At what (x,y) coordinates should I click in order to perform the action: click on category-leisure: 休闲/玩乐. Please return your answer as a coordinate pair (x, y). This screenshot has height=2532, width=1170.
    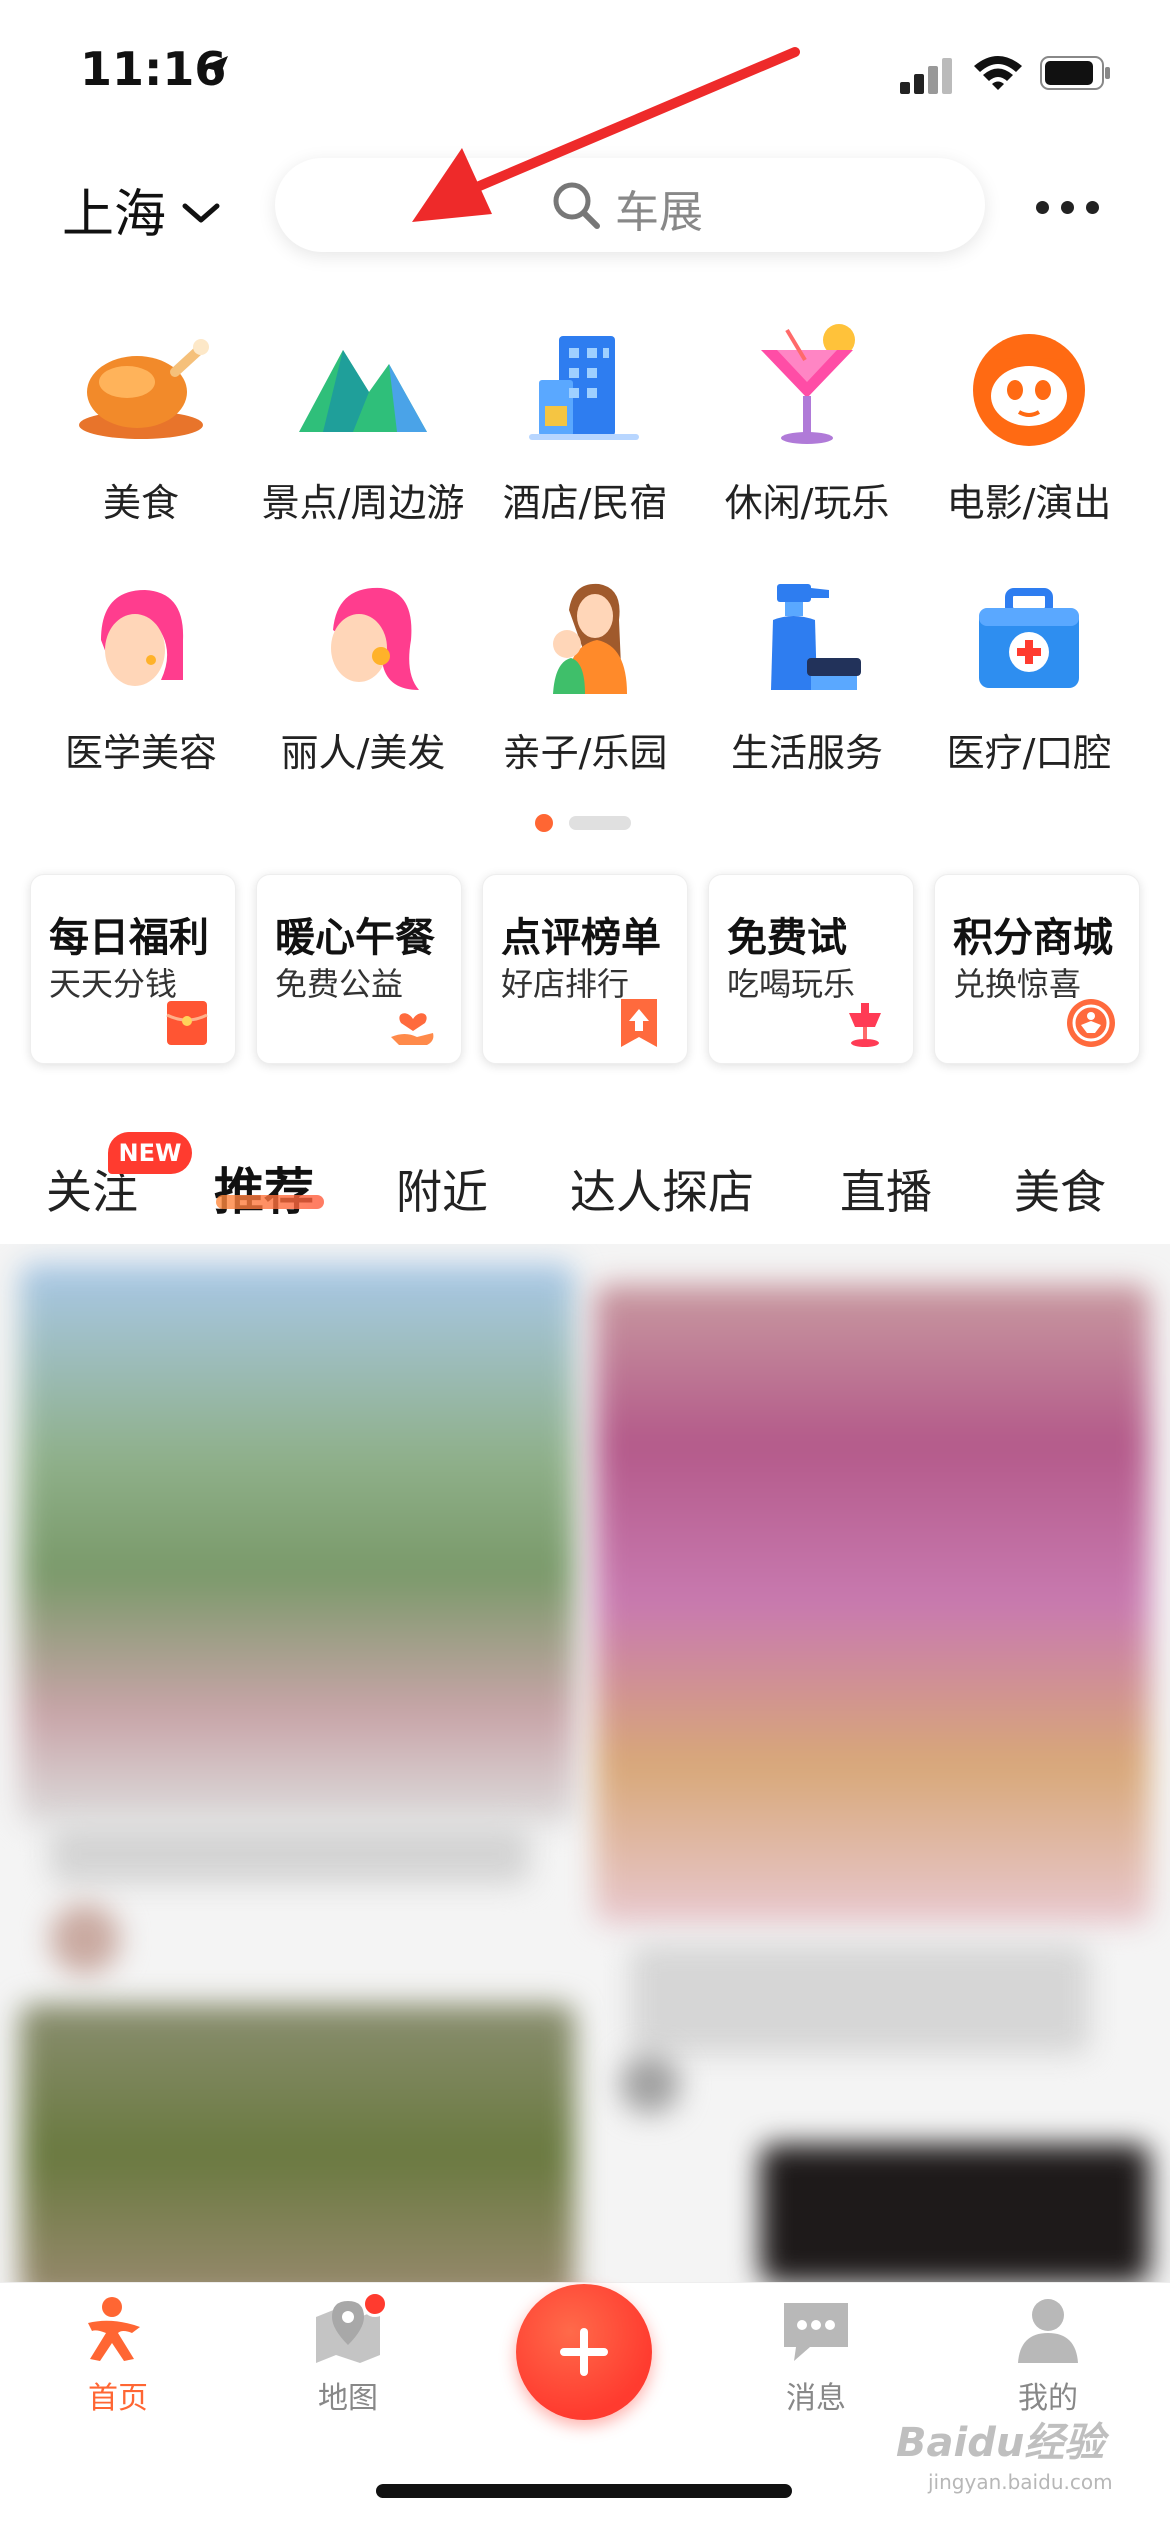
    Looking at the image, I should click on (807, 445).